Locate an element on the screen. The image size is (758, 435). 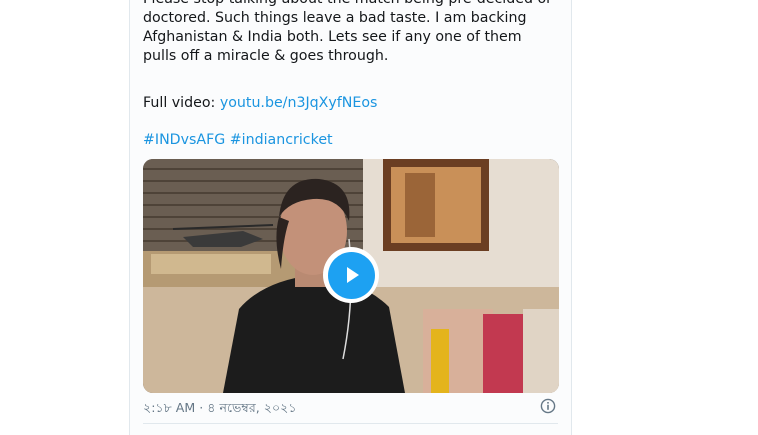
play-button is located at coordinates (351, 275).